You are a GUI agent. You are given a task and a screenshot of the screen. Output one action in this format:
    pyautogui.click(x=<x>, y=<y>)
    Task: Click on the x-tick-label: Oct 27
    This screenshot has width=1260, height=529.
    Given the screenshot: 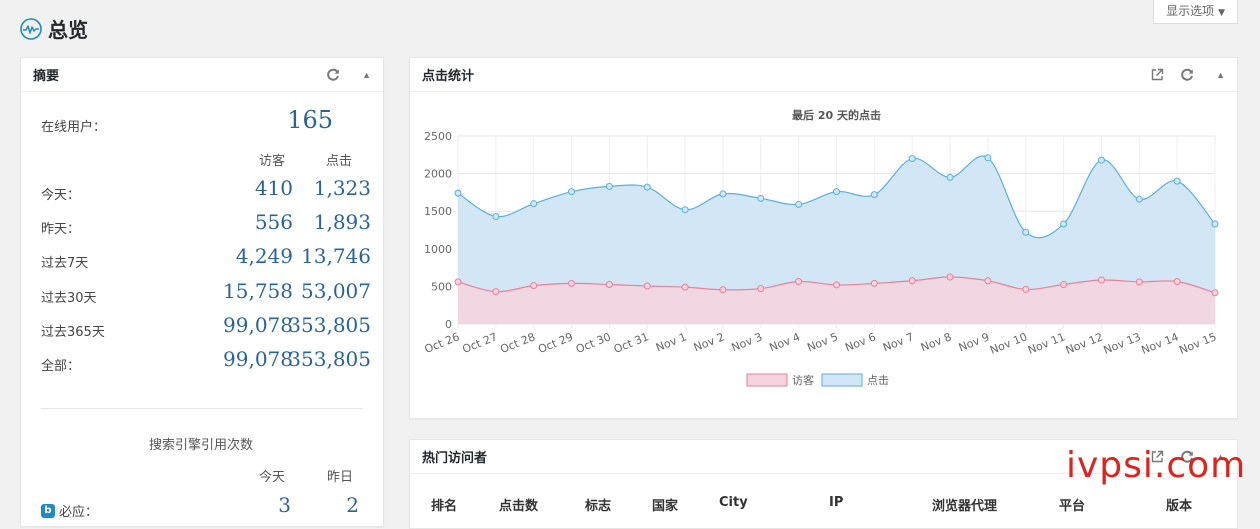 What is the action you would take?
    pyautogui.click(x=479, y=343)
    